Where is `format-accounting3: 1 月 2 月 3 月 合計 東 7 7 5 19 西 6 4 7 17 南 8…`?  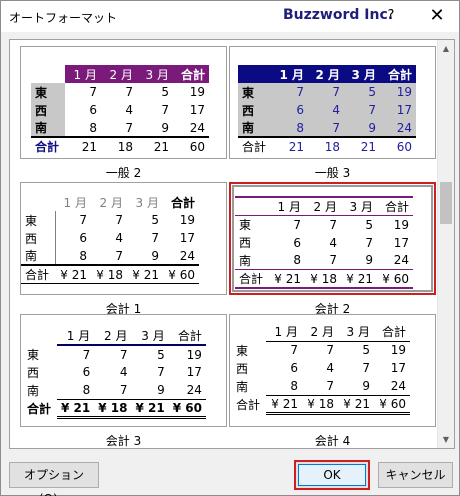 format-accounting3: 1 月 2 月 3 月 合計 東 7 7 5 19 西 6 4 7 17 南 8… is located at coordinates (123, 381).